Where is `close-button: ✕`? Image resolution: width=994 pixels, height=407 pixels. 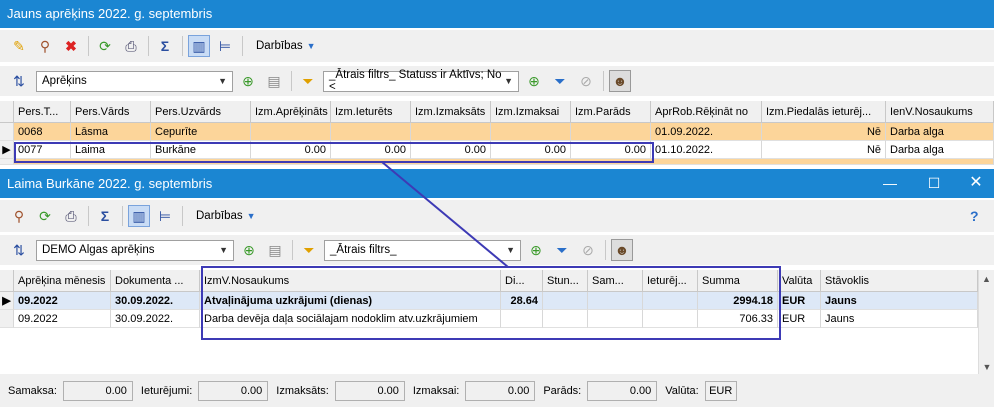
close-button: ✕ is located at coordinates (975, 183).